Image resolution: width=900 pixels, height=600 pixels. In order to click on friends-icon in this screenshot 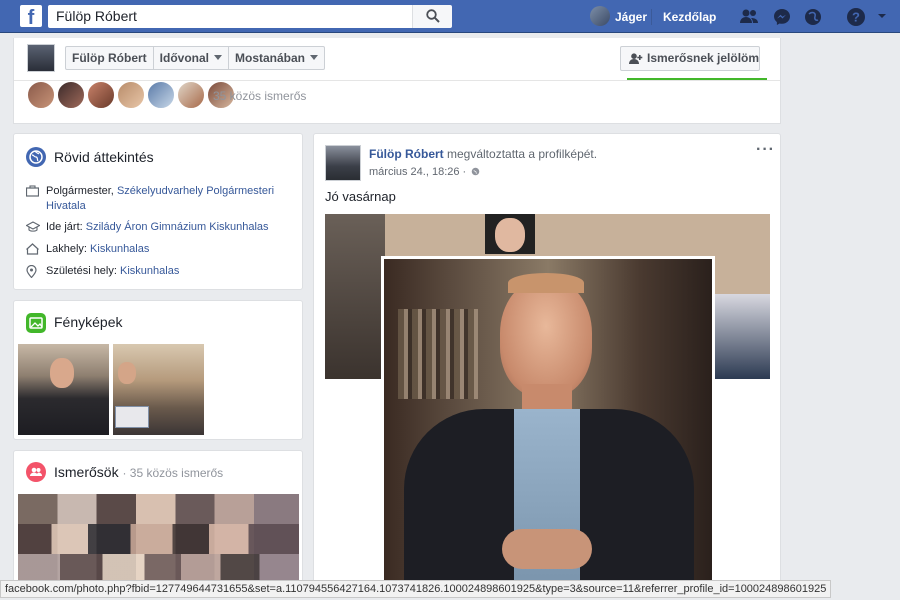, I will do `click(36, 472)`.